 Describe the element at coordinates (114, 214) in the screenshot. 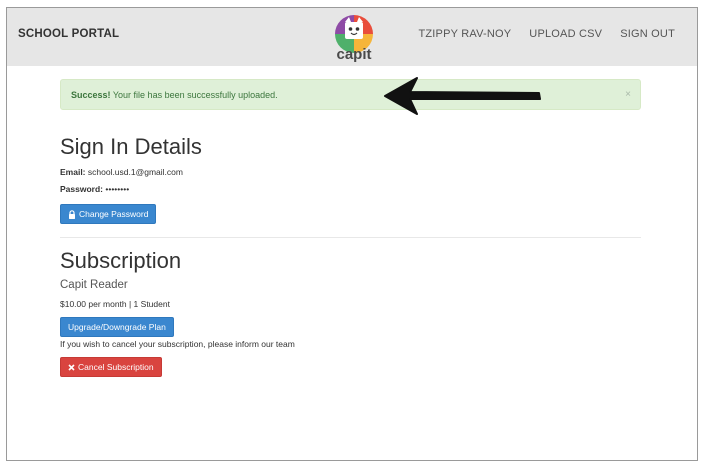

I see `change-password-label: Change Password` at that location.